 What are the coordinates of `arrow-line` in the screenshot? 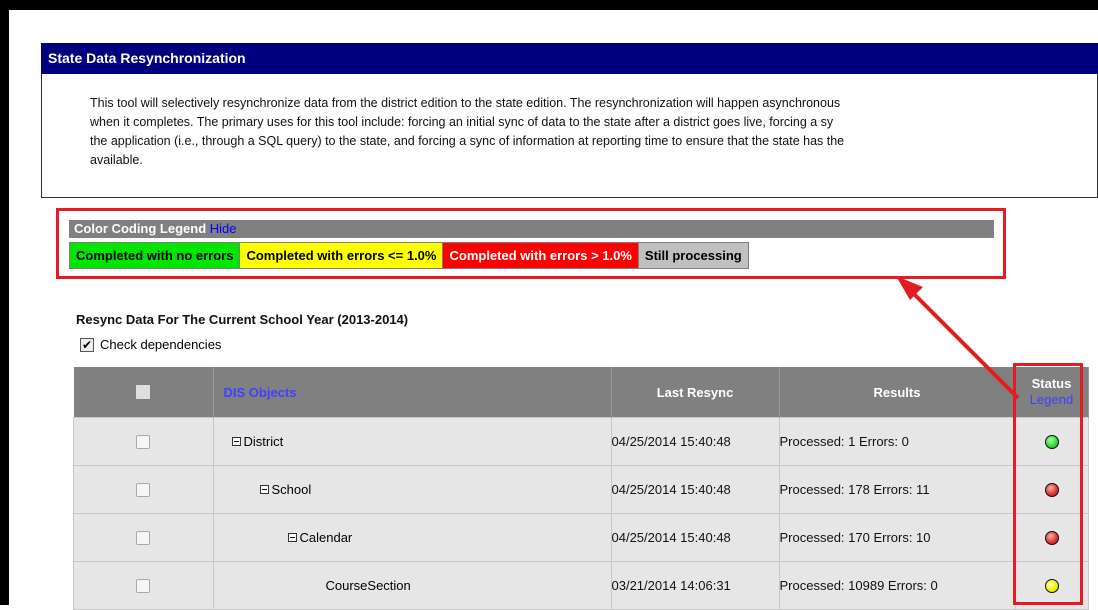 It's located at (965, 345).